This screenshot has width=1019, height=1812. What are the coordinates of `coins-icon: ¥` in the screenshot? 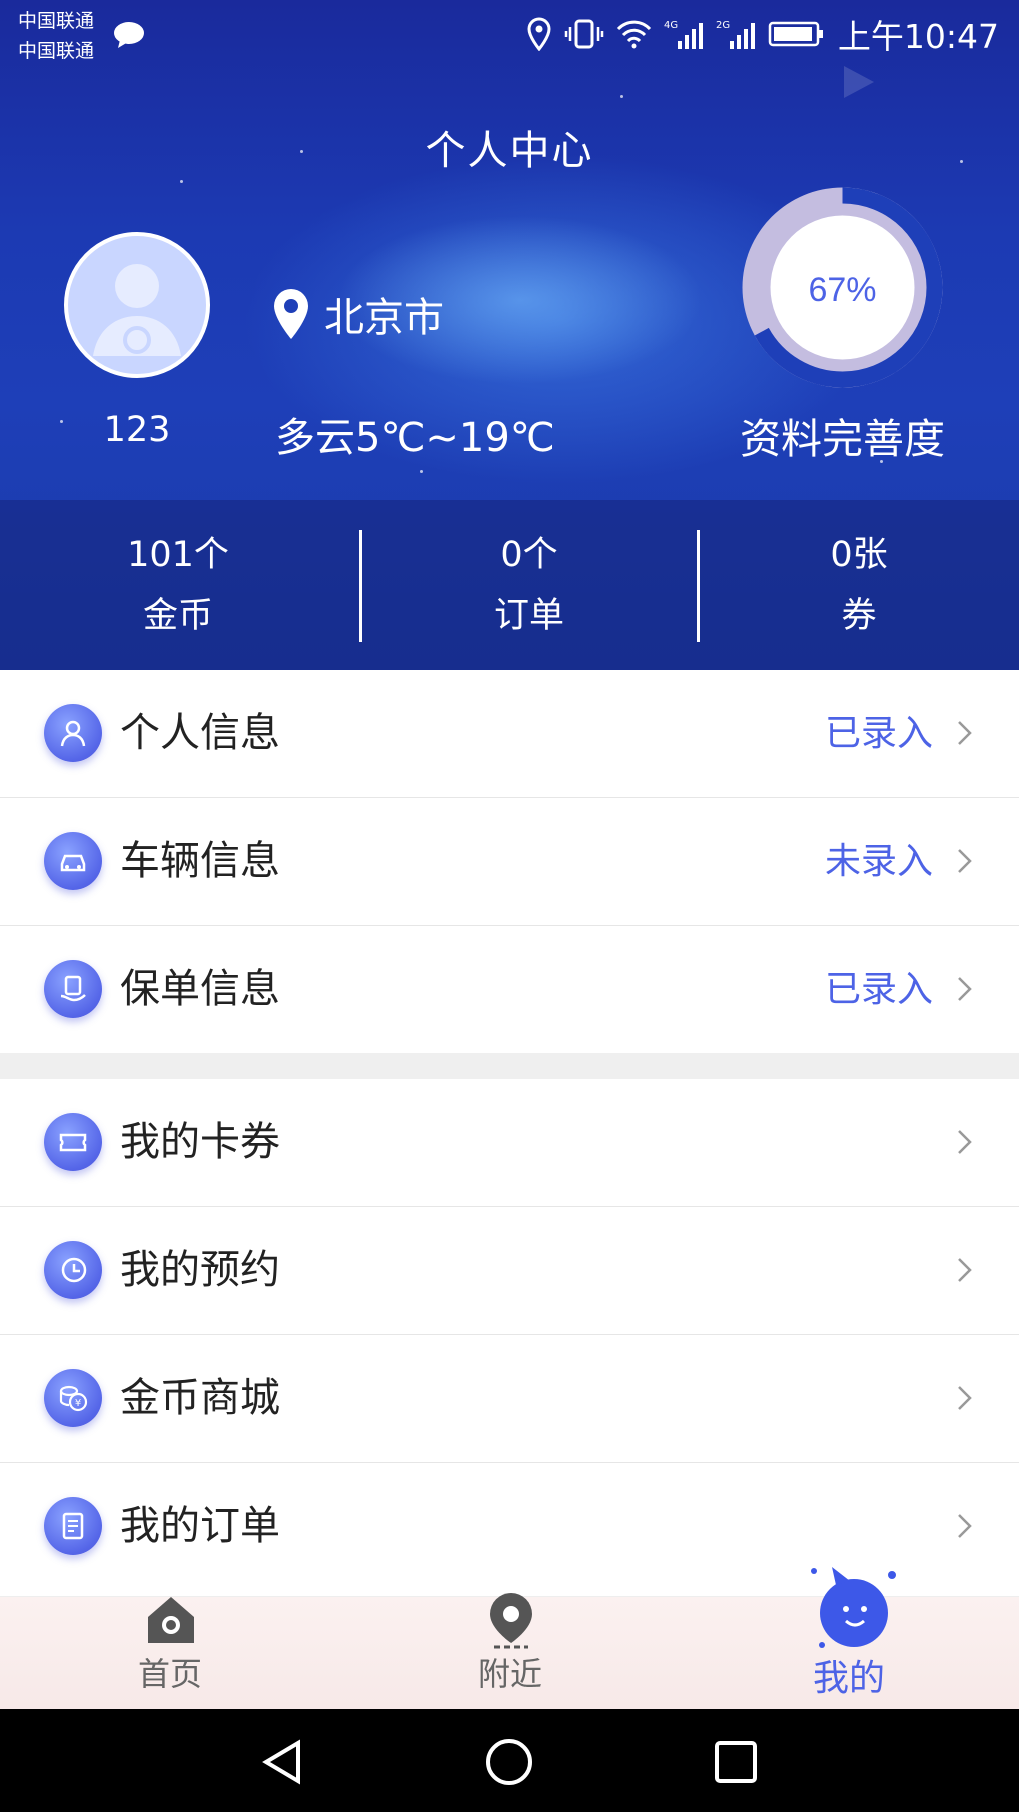 It's located at (73, 1398).